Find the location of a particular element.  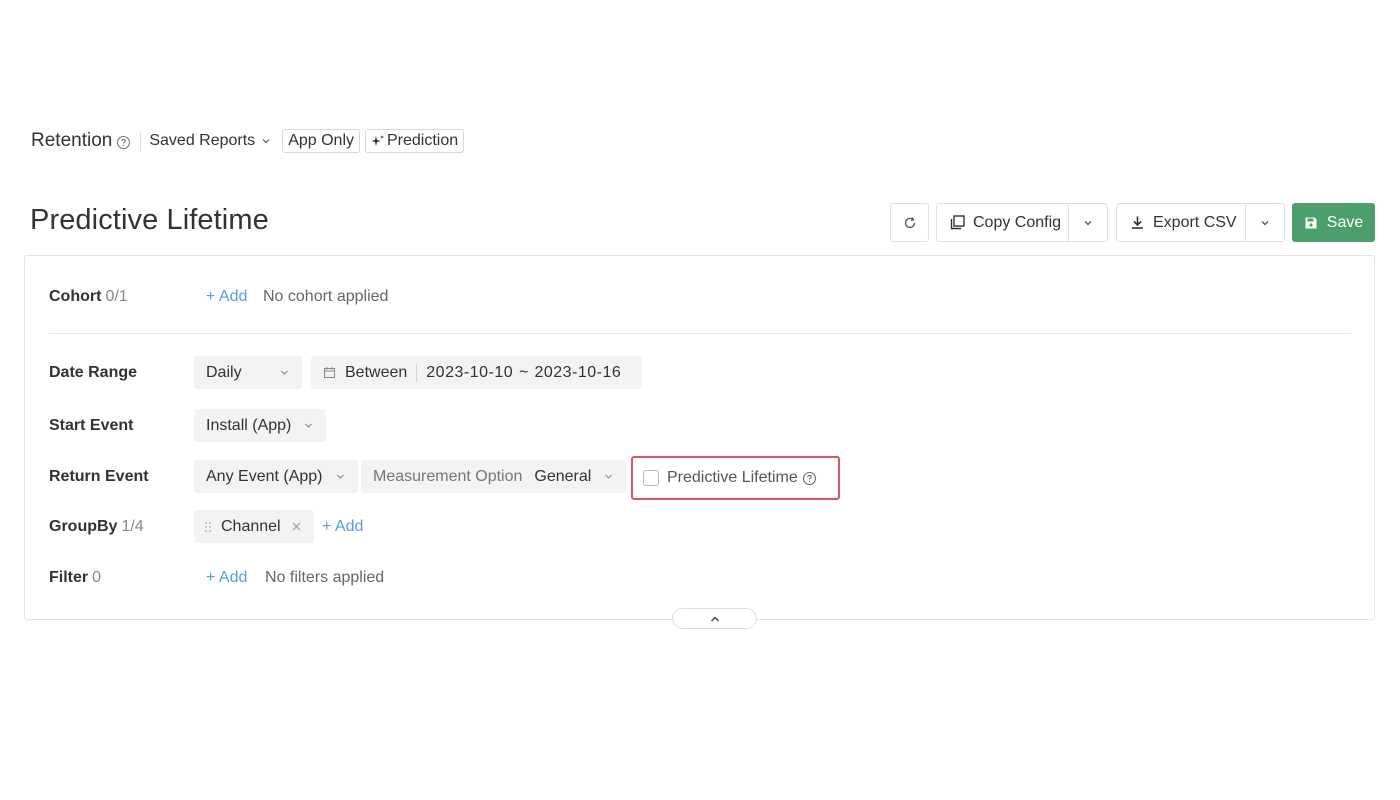

start-event-select: Install (App) is located at coordinates (260, 425).